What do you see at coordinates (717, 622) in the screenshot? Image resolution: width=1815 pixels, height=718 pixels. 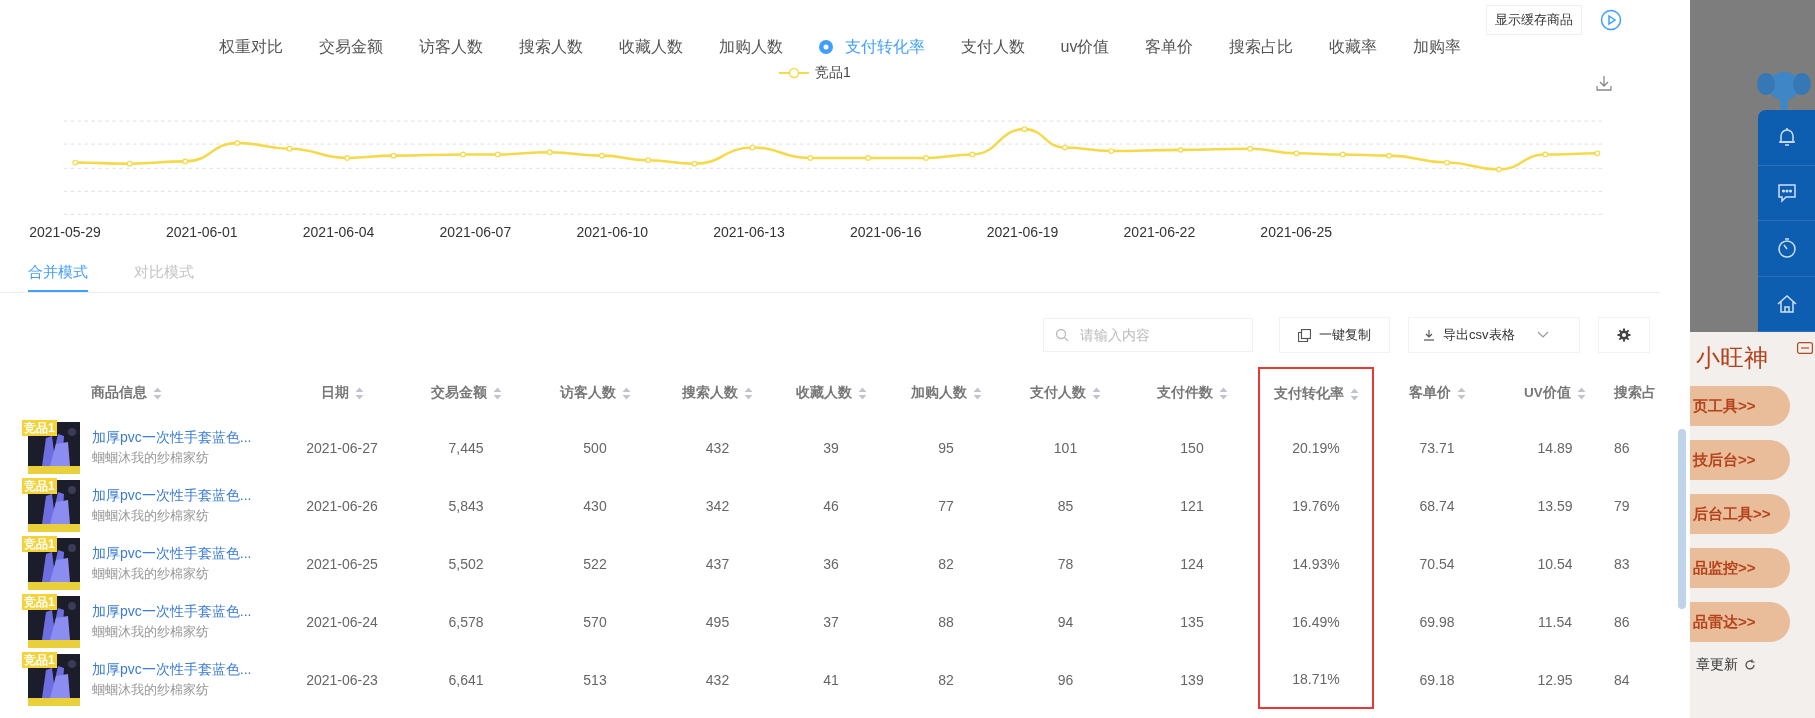 I see `table-cell-text: 495` at bounding box center [717, 622].